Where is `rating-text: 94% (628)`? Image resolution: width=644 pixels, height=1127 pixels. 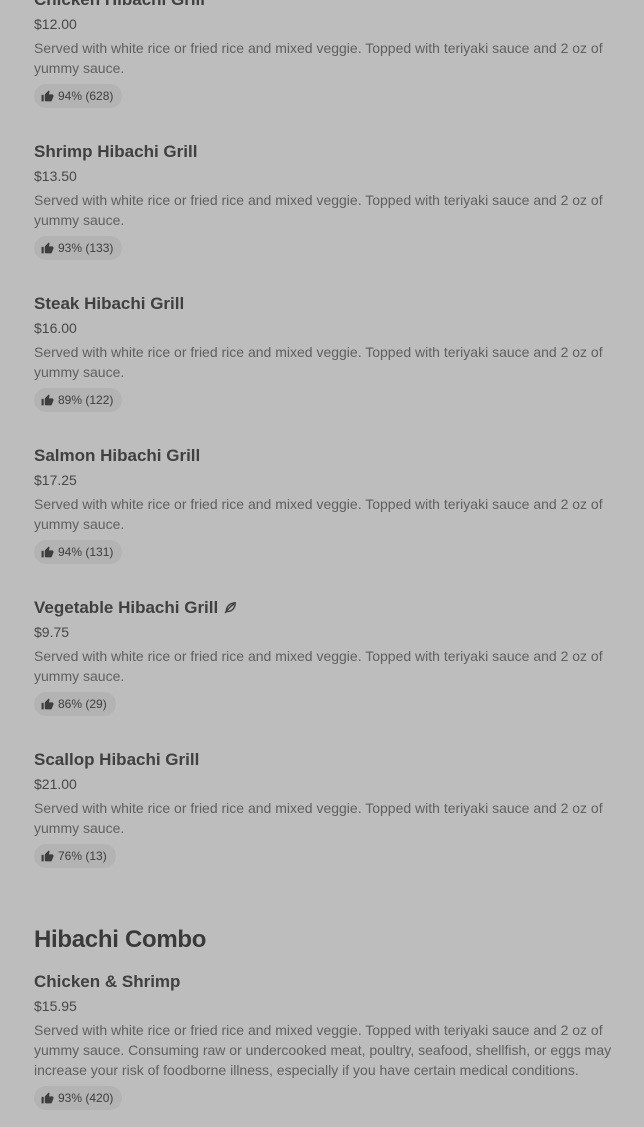 rating-text: 94% (628) is located at coordinates (86, 96).